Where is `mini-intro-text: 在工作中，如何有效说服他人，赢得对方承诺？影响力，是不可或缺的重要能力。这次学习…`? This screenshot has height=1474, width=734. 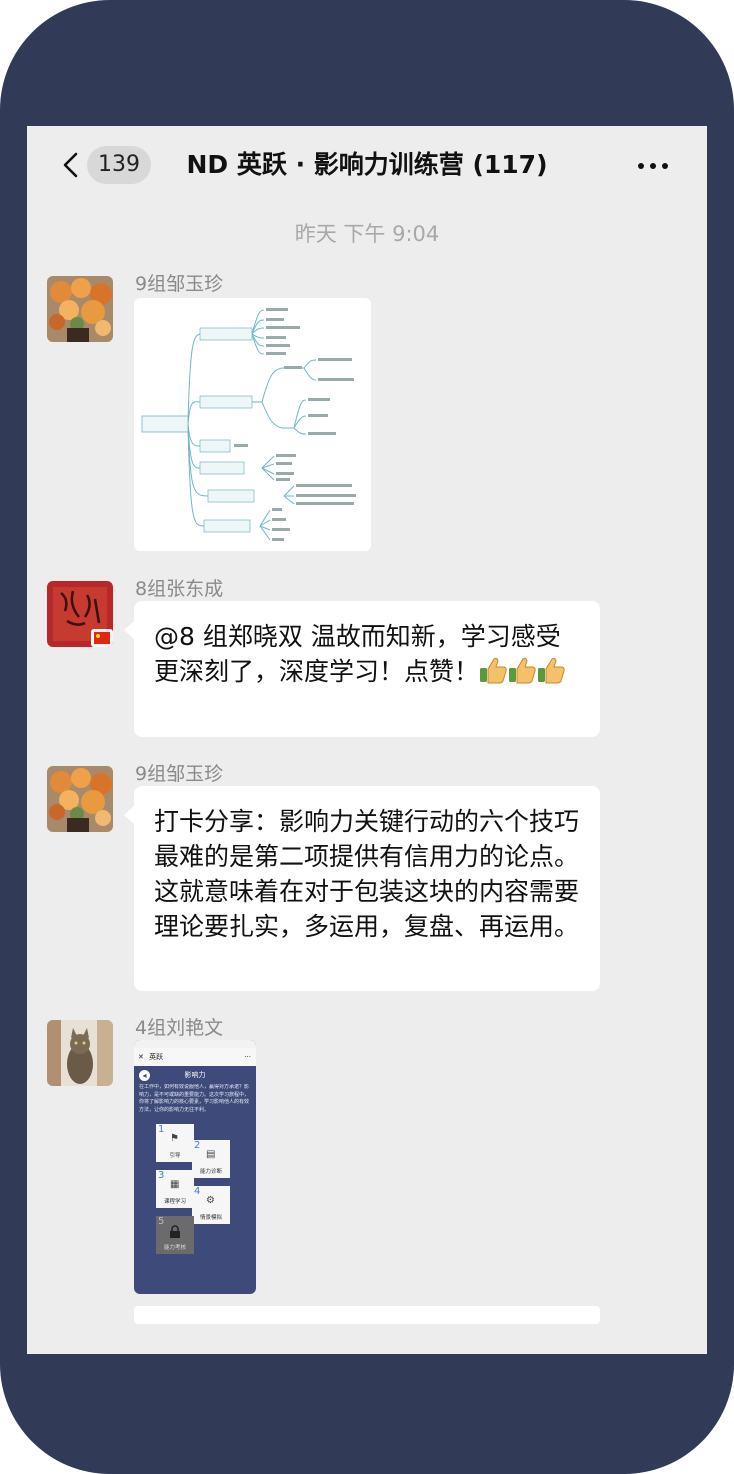 mini-intro-text: 在工作中，如何有效说服他人，赢得对方承诺？影响力，是不可或缺的重要能力。这次学习… is located at coordinates (194, 1098).